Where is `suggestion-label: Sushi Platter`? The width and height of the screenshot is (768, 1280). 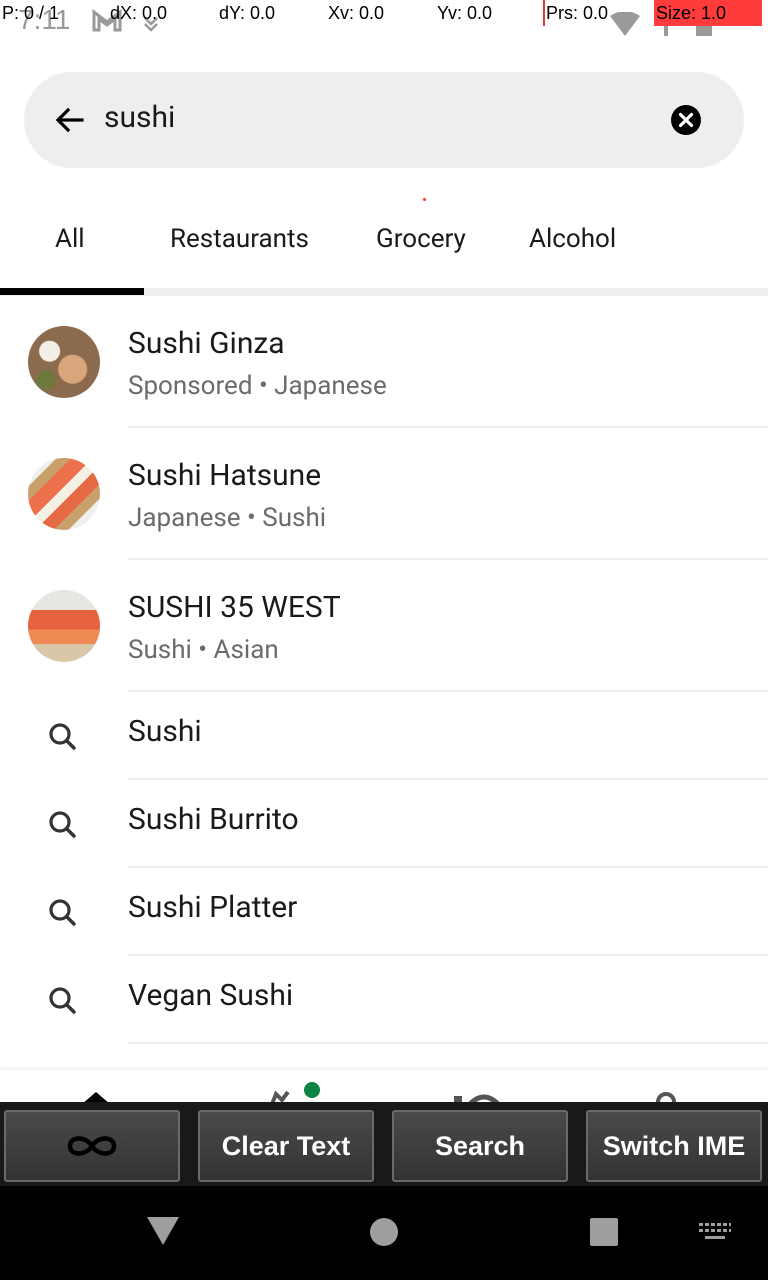 suggestion-label: Sushi Platter is located at coordinates (213, 907).